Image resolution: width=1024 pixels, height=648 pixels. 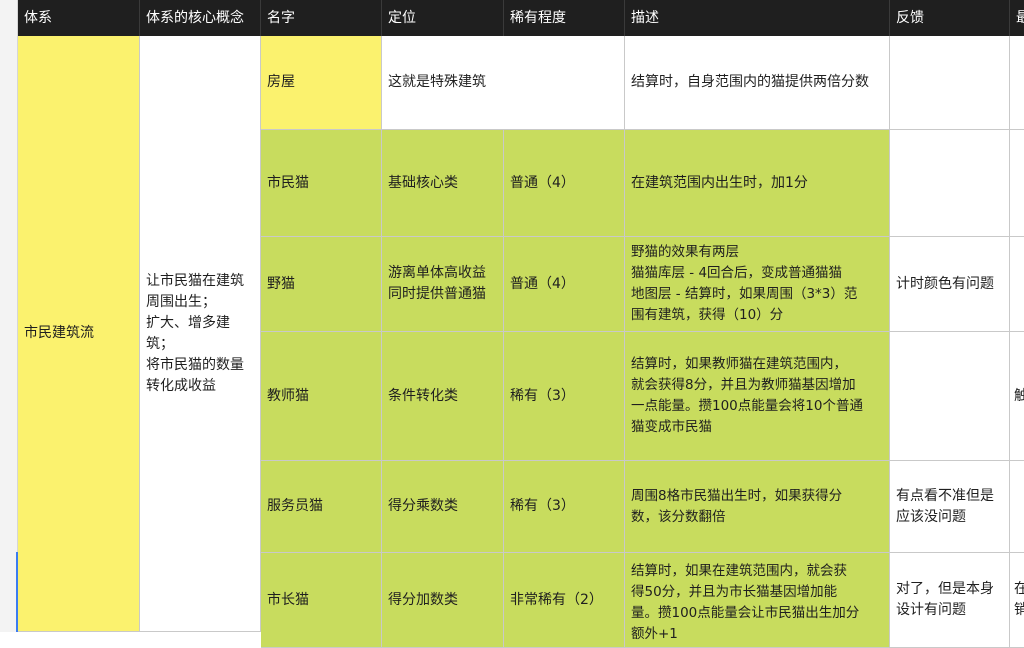 I want to click on header-position: 定位, so click(x=443, y=18).